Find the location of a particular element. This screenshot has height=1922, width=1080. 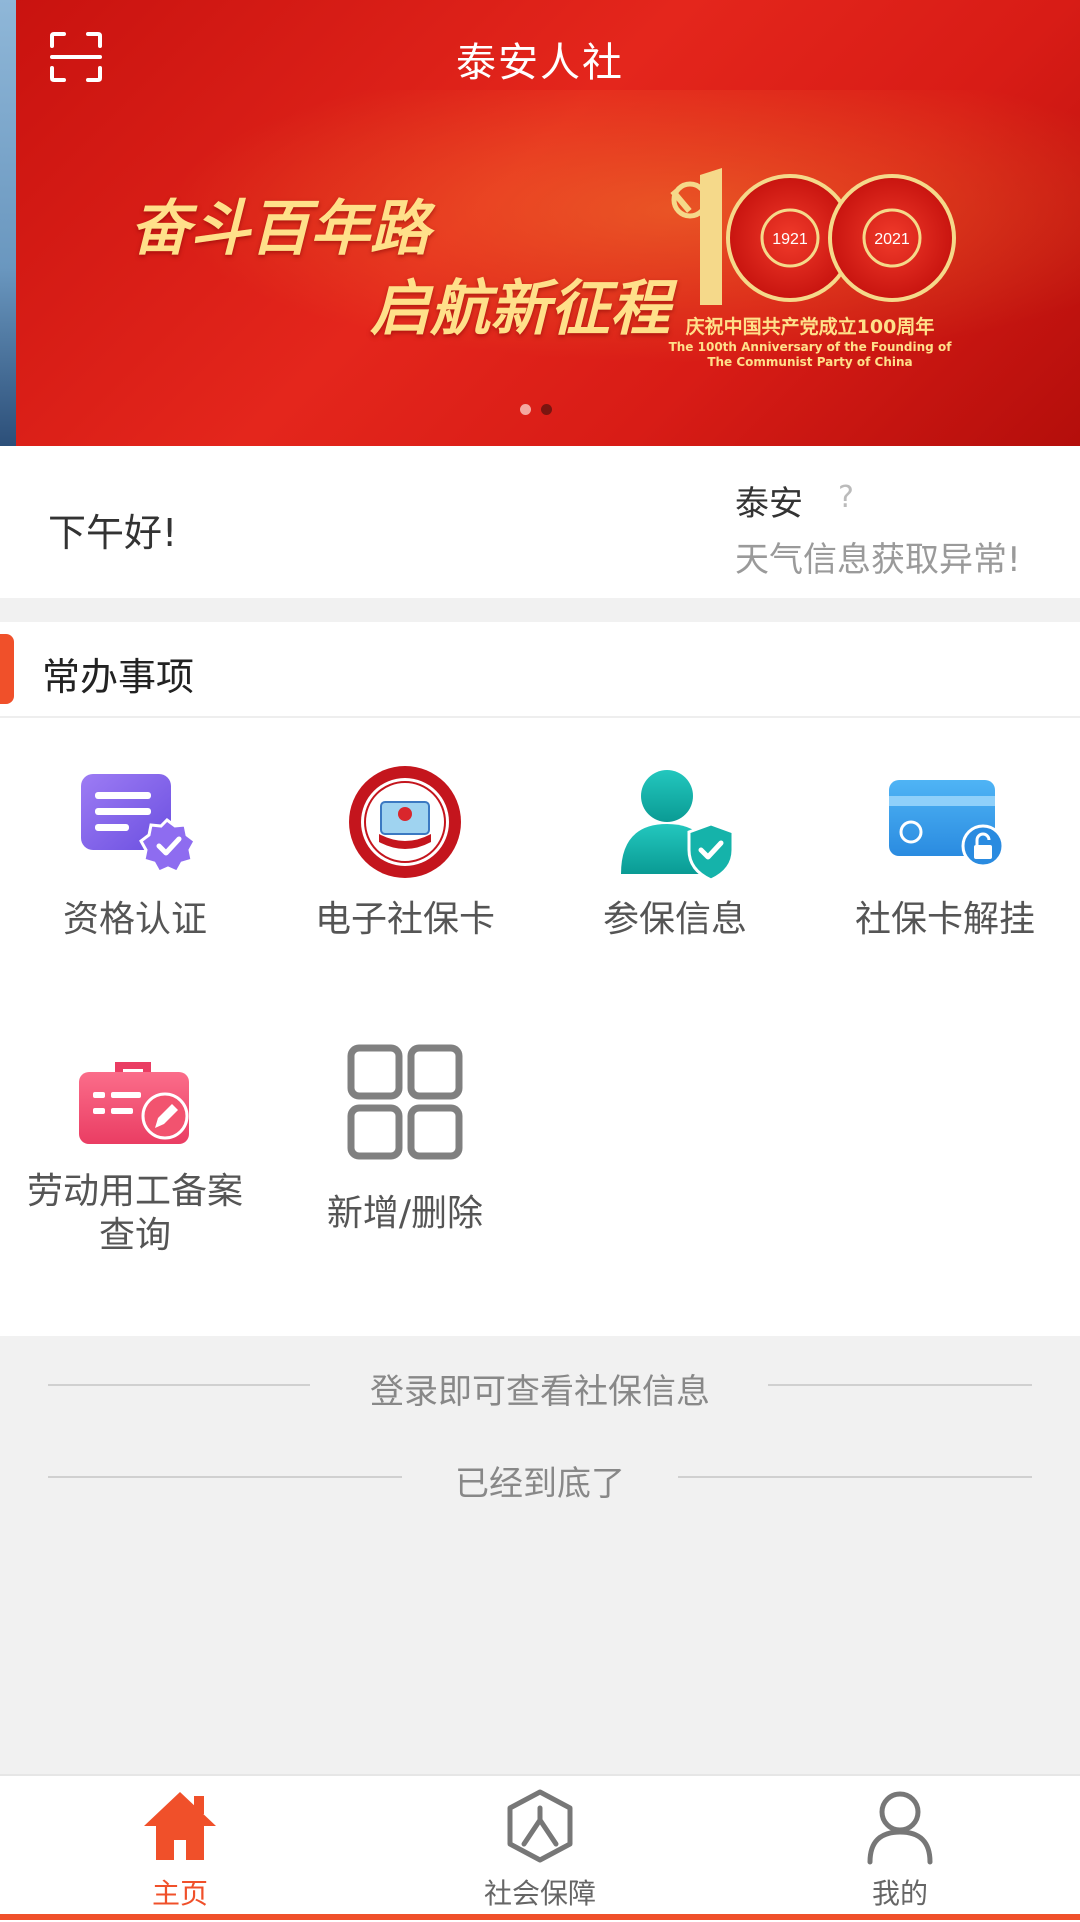

section-accent-bar is located at coordinates (7, 669).